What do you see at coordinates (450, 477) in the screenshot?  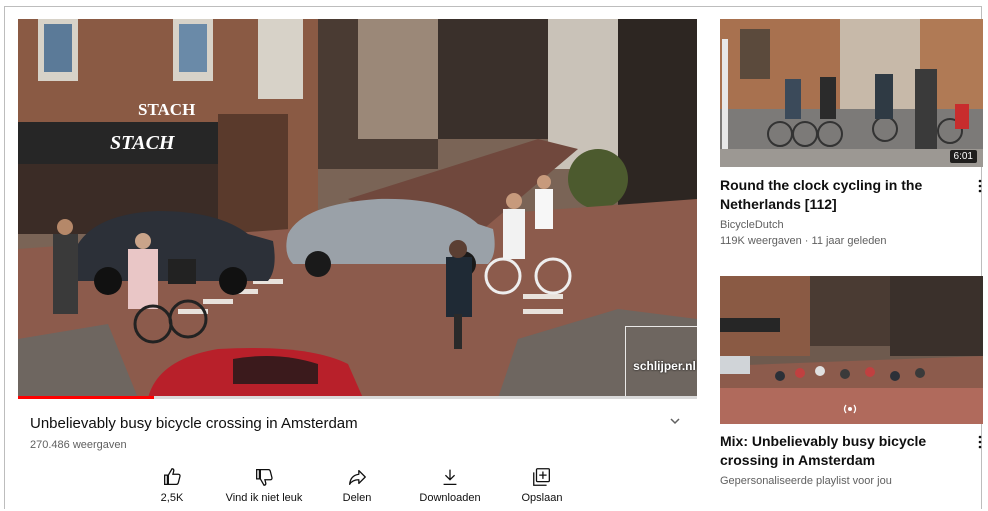 I see `download-icon` at bounding box center [450, 477].